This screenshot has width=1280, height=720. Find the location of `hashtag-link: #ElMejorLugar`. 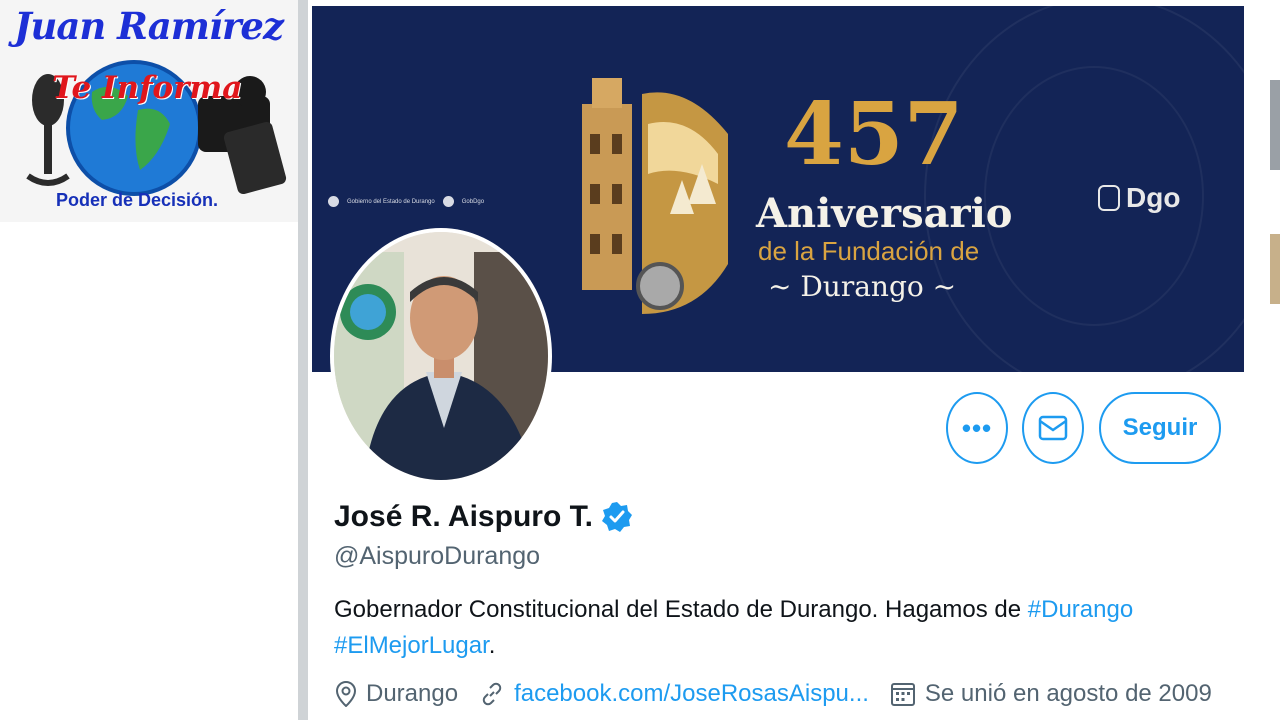

hashtag-link: #ElMejorLugar is located at coordinates (411, 645).